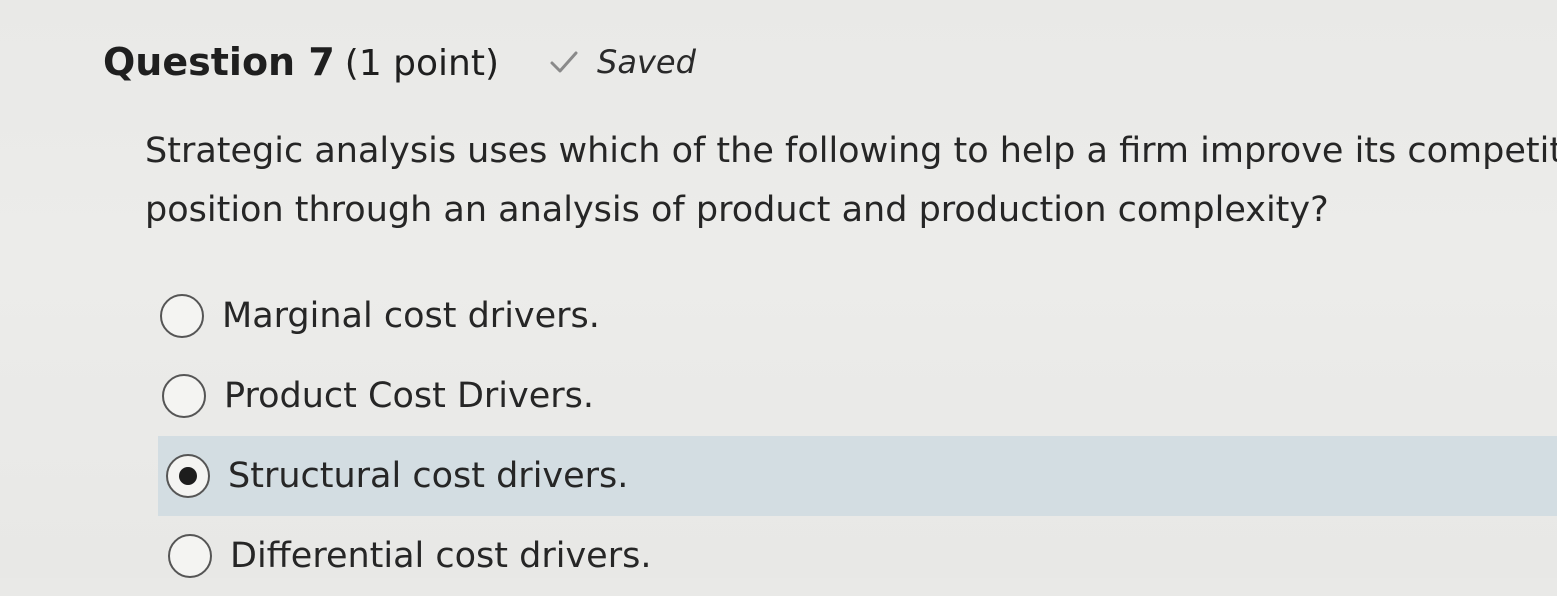  I want to click on saved-status: Saved, so click(622, 62).